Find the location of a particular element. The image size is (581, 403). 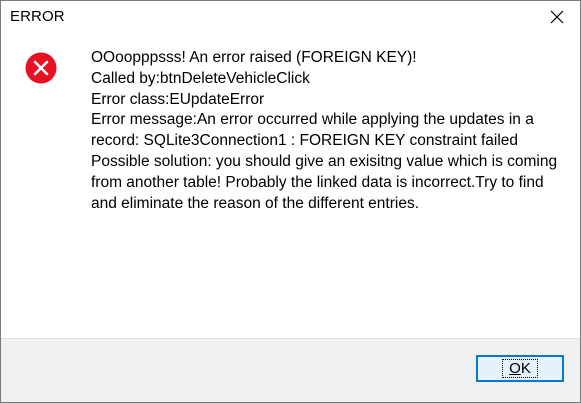

ok-button: OK is located at coordinates (520, 368).